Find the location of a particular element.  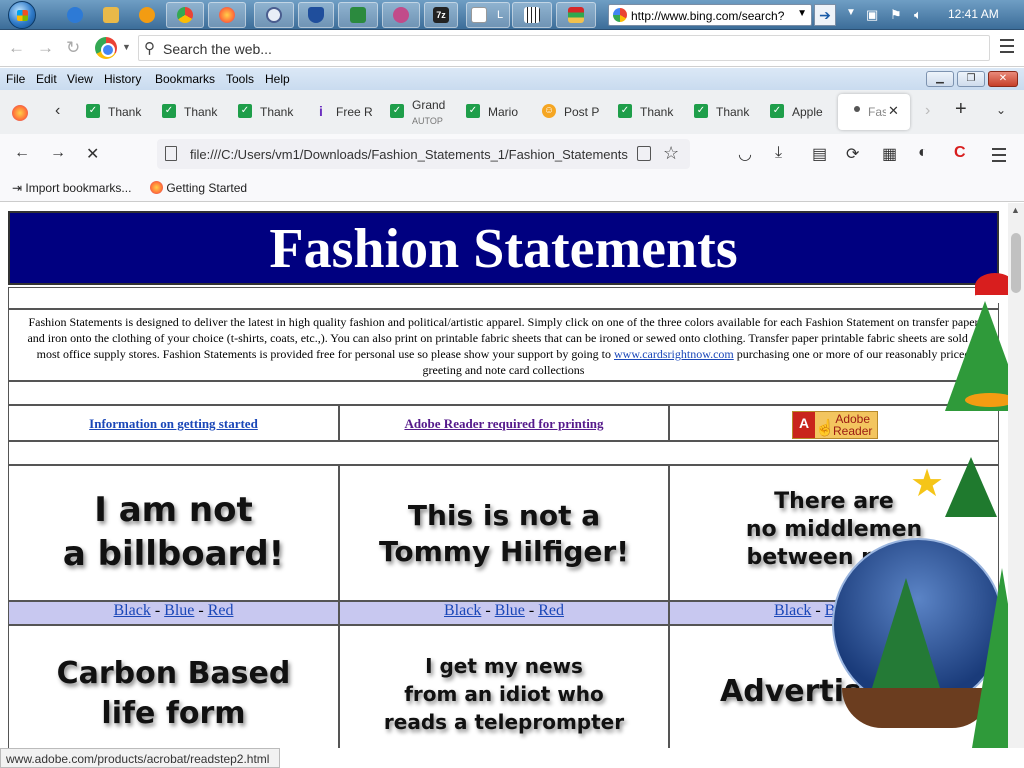

taskbar-equalizer is located at coordinates (576, 15).